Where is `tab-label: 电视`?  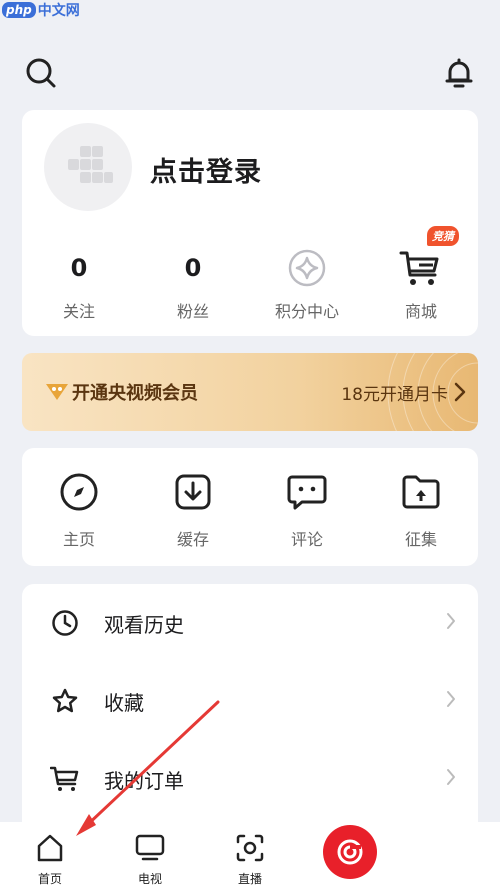
tab-label: 电视 is located at coordinates (149, 879).